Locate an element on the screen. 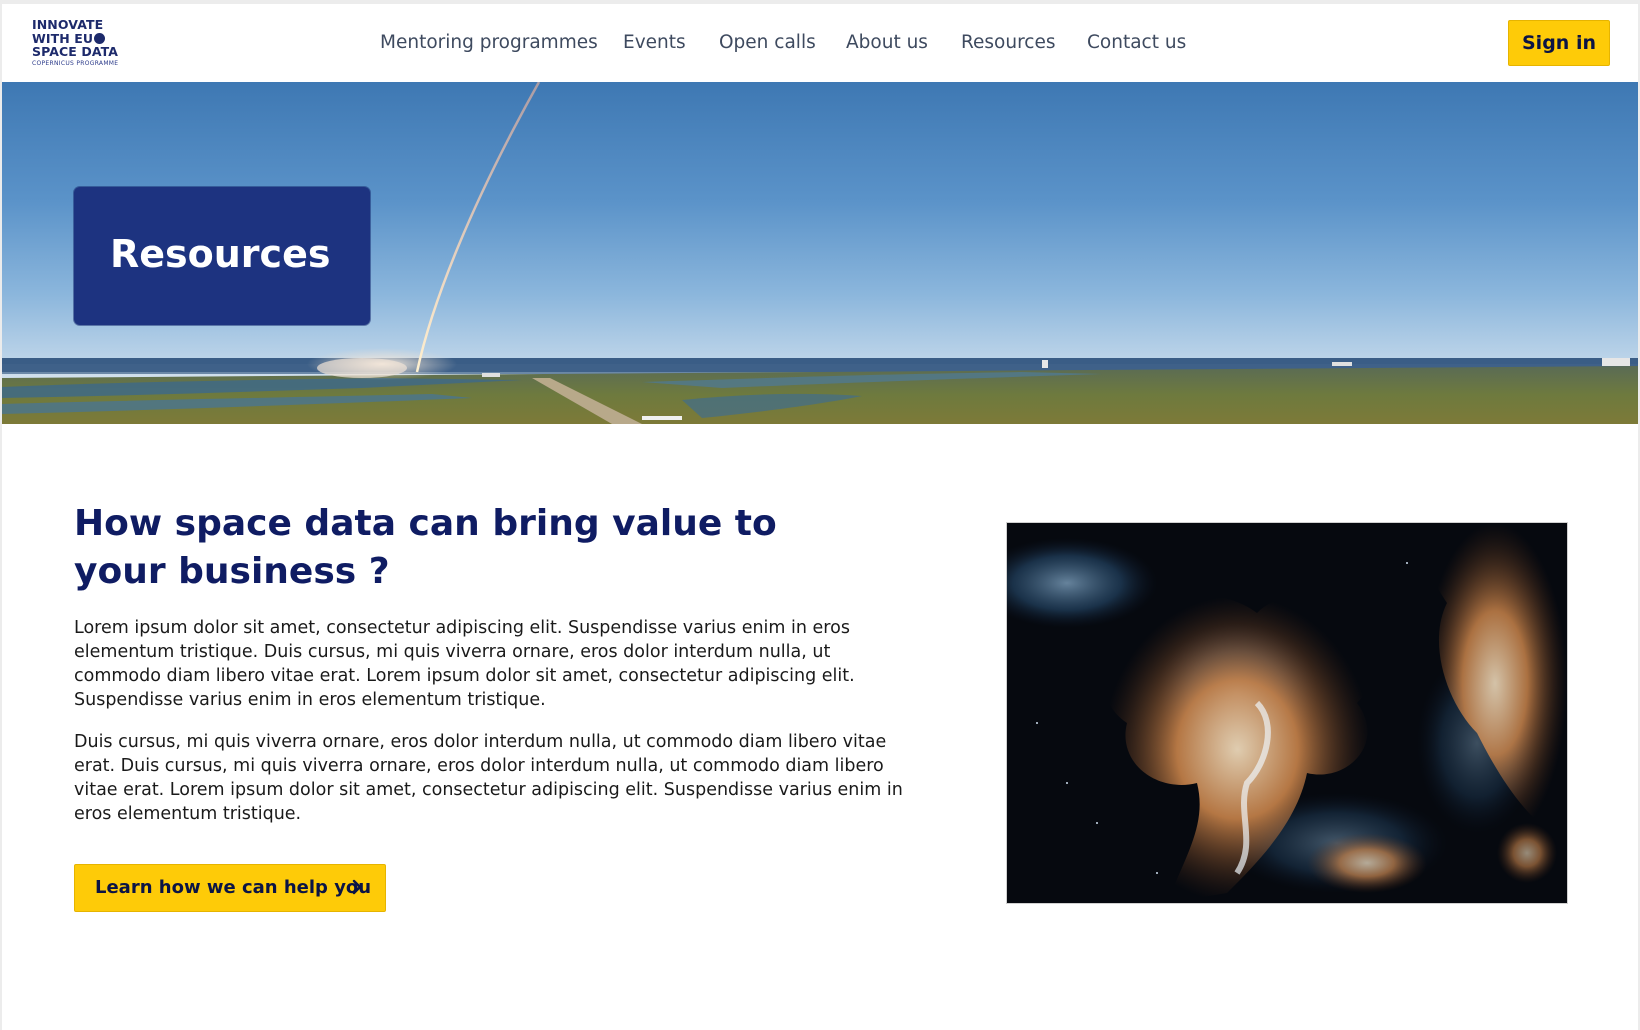 This screenshot has height=1030, width=1640. logo-line-1: INNOVATE is located at coordinates (68, 24).